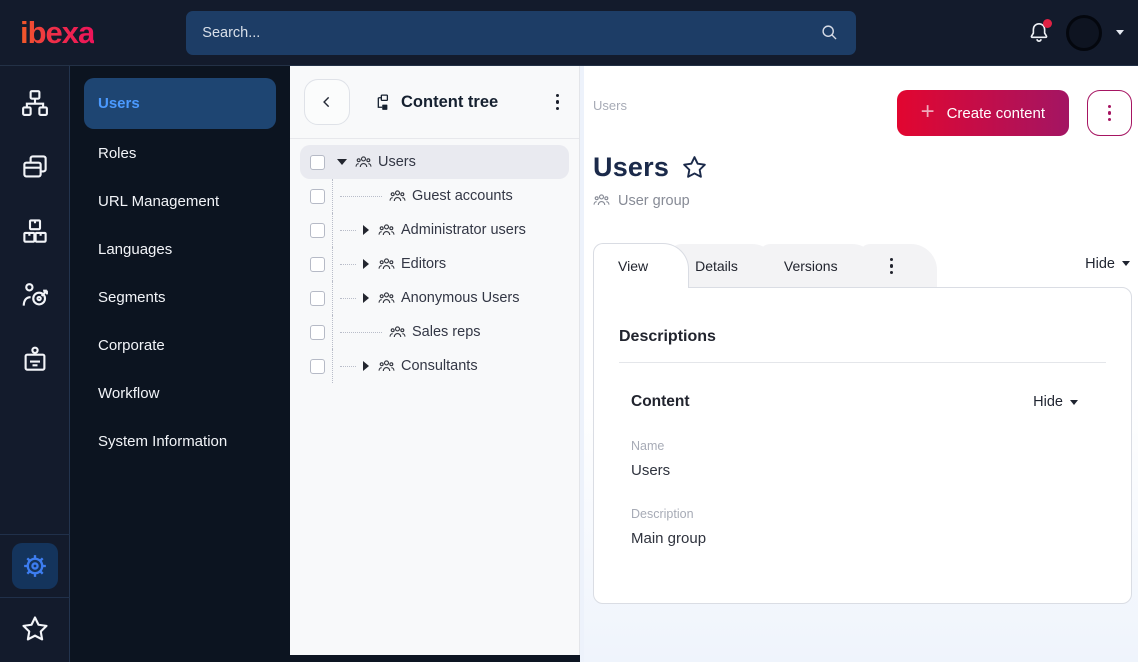 The width and height of the screenshot is (1138, 662). What do you see at coordinates (397, 162) in the screenshot?
I see `tree-row-label: Users` at bounding box center [397, 162].